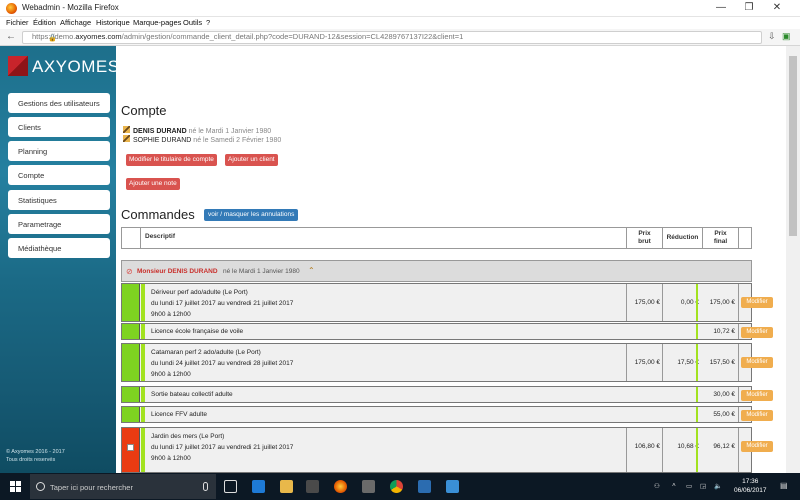 The width and height of the screenshot is (800, 500). What do you see at coordinates (674, 485) in the screenshot?
I see `chevron-up-icon: ˄` at bounding box center [674, 485].